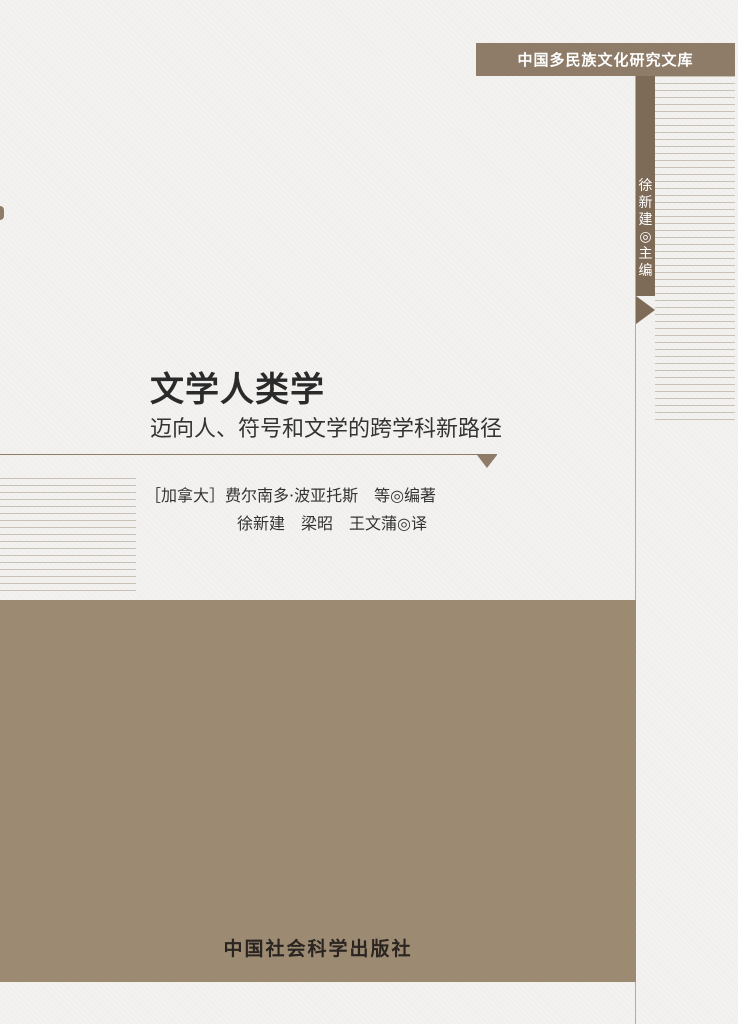 The width and height of the screenshot is (738, 1024). Describe the element at coordinates (68, 537) in the screenshot. I see `left-hatch-pattern` at that location.